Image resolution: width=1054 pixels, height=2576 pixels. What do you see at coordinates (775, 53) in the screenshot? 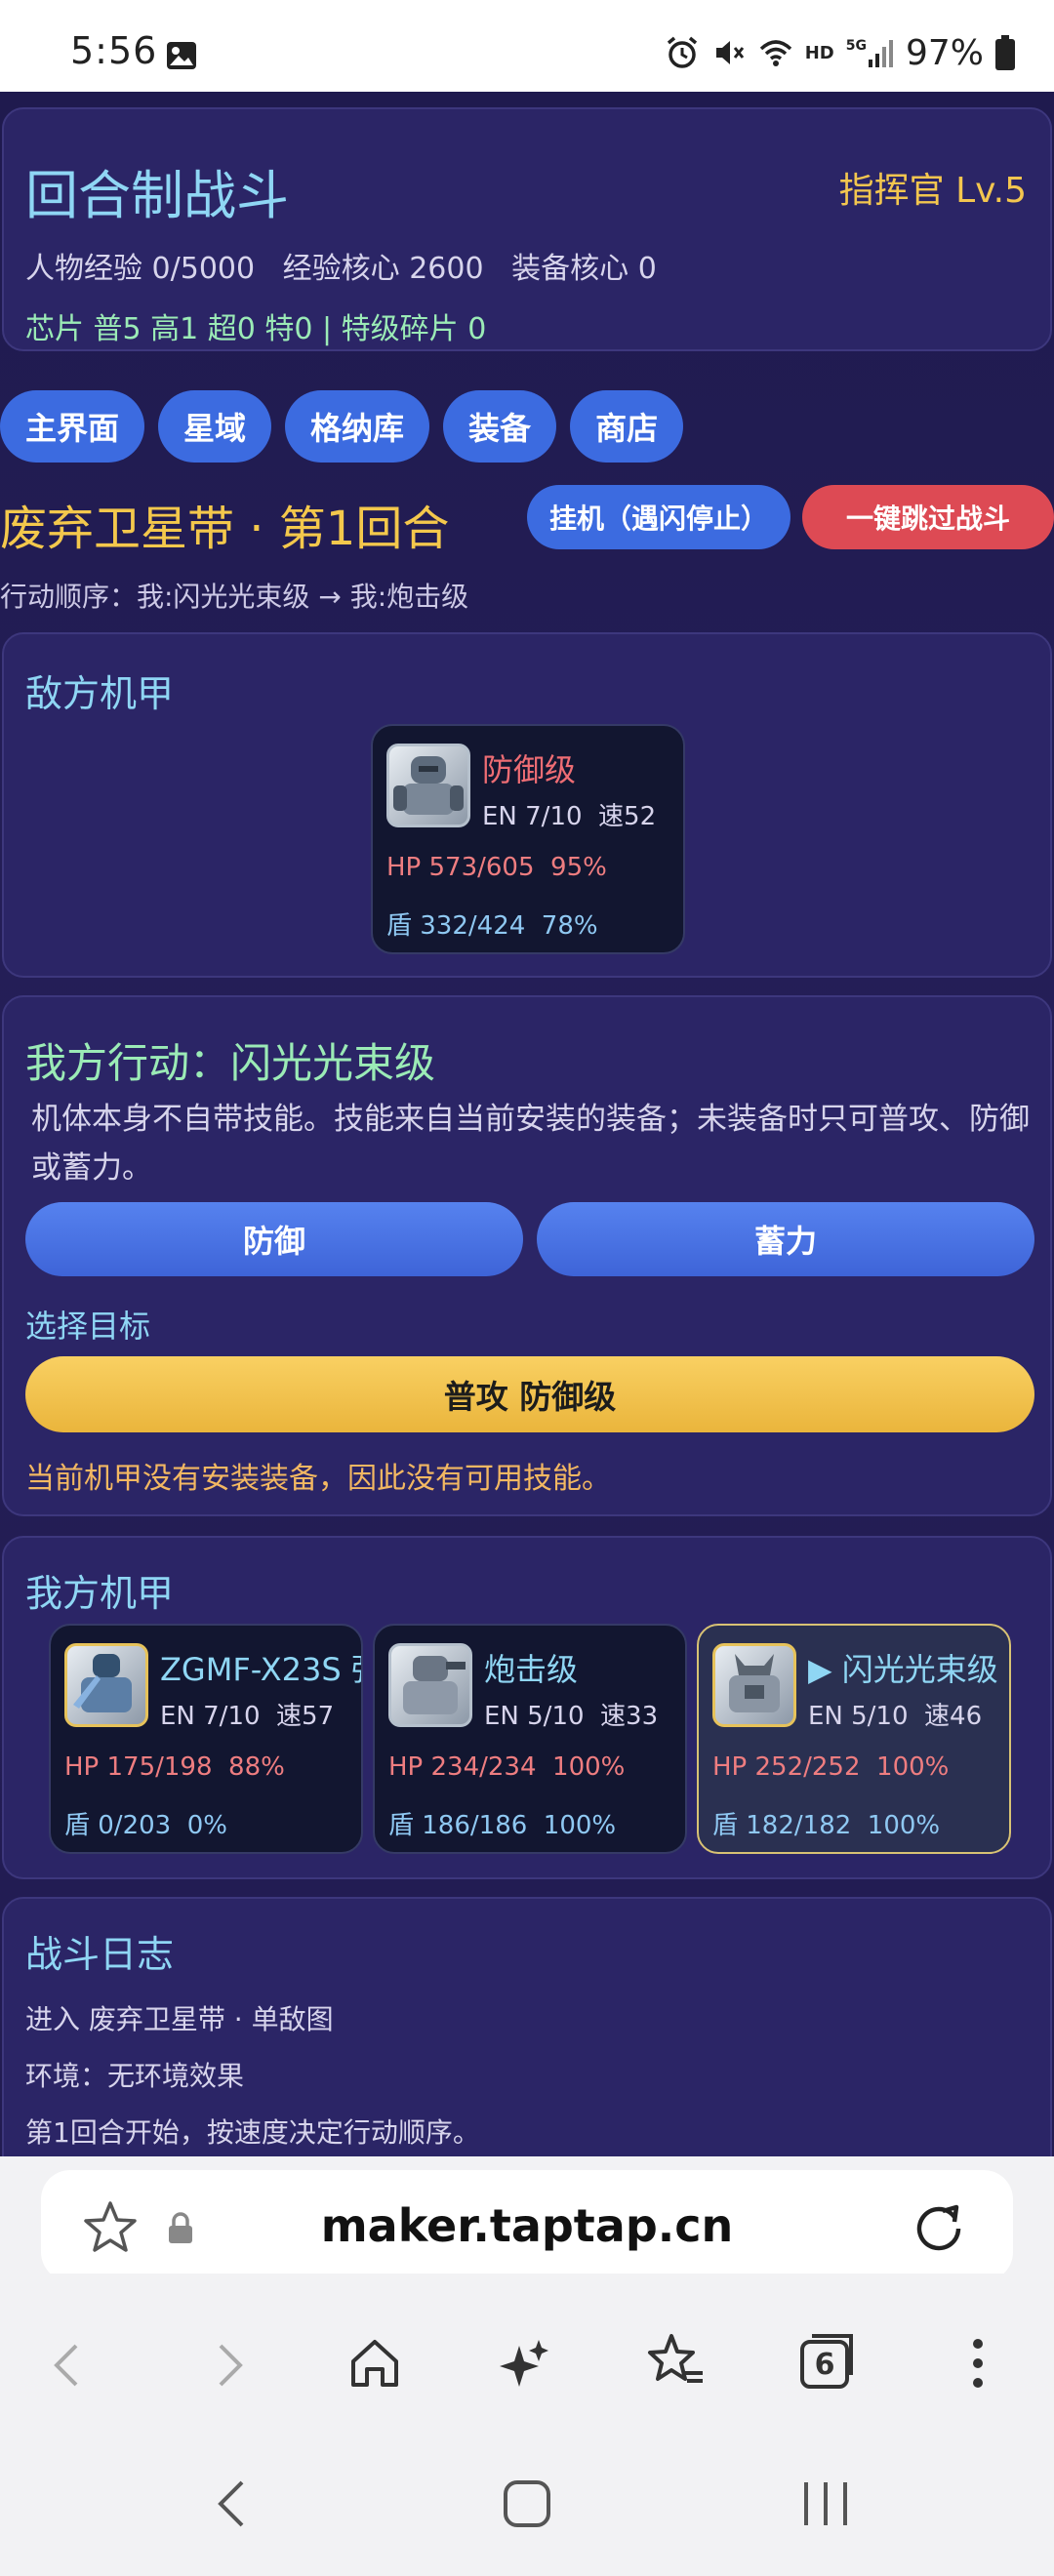
I see `wifi-icon` at bounding box center [775, 53].